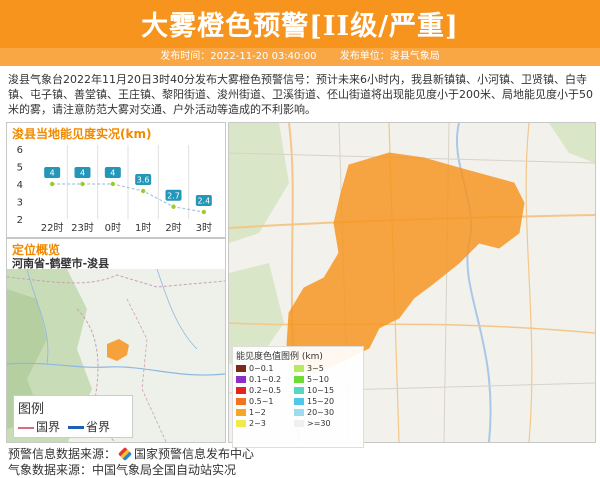  I want to click on visibility-legend-item: 3~5, so click(323, 368).